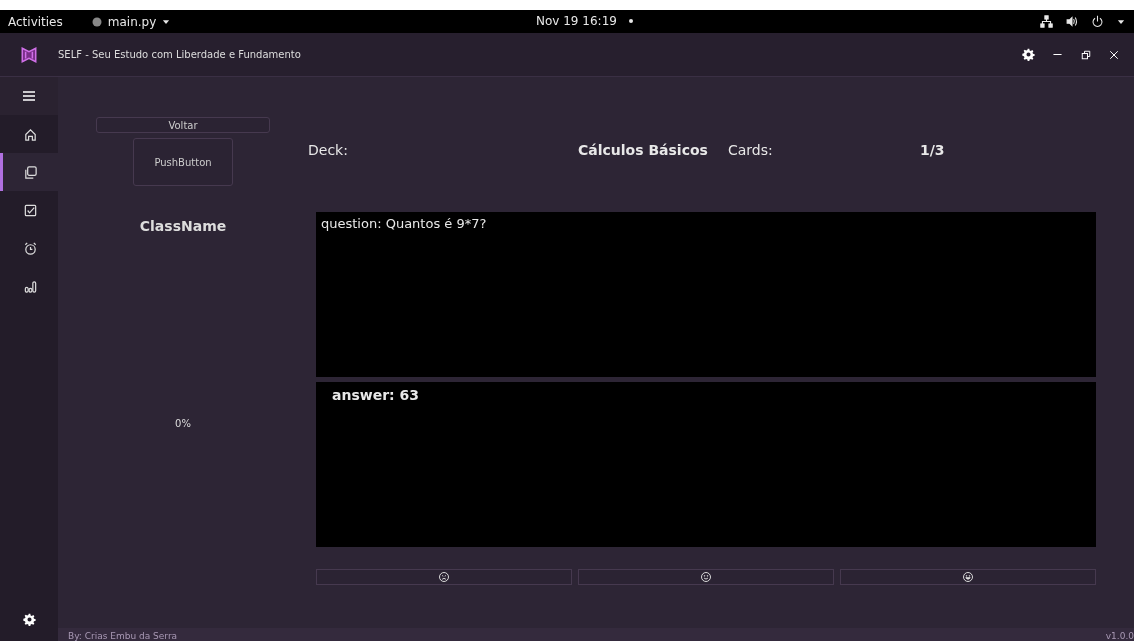 This screenshot has height=641, width=1134. Describe the element at coordinates (643, 150) in the screenshot. I see `deck-name: Cálculos Básicos` at that location.